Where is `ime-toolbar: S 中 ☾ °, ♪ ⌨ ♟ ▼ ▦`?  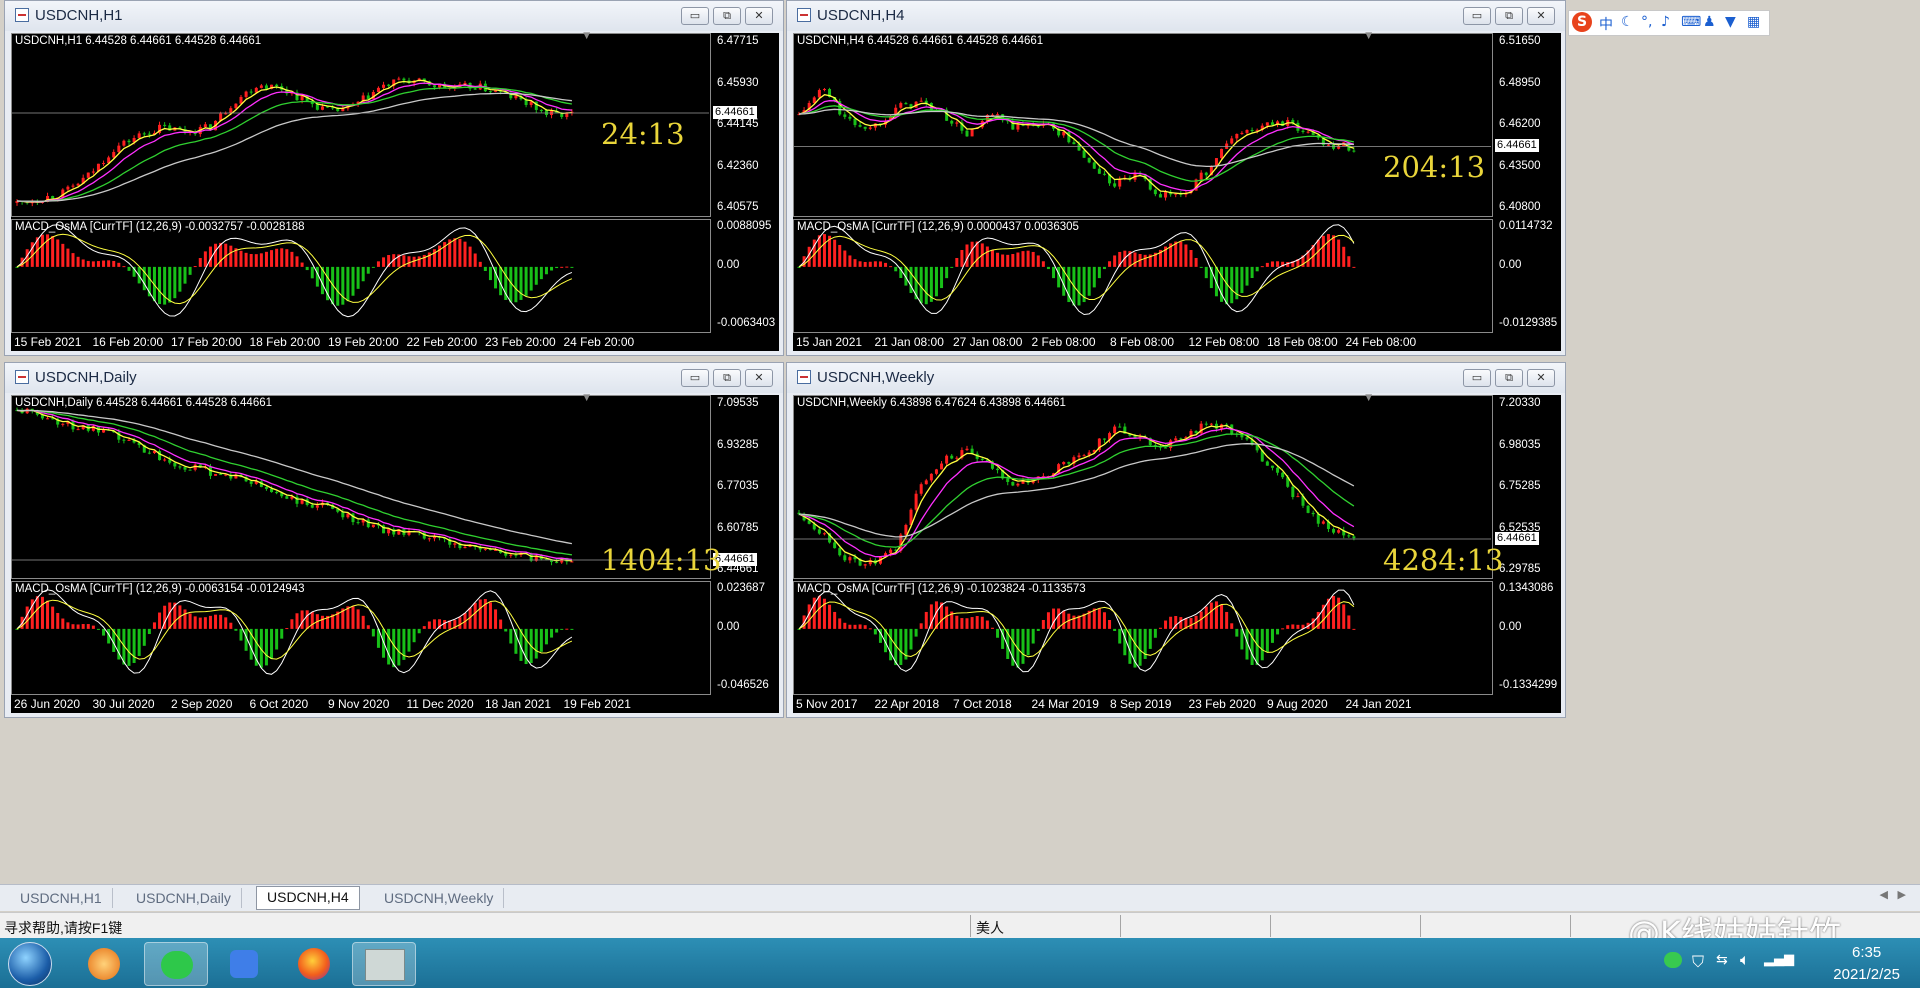
ime-toolbar: S 中 ☾ °, ♪ ⌨ ♟ ▼ ▦ is located at coordinates (1669, 23).